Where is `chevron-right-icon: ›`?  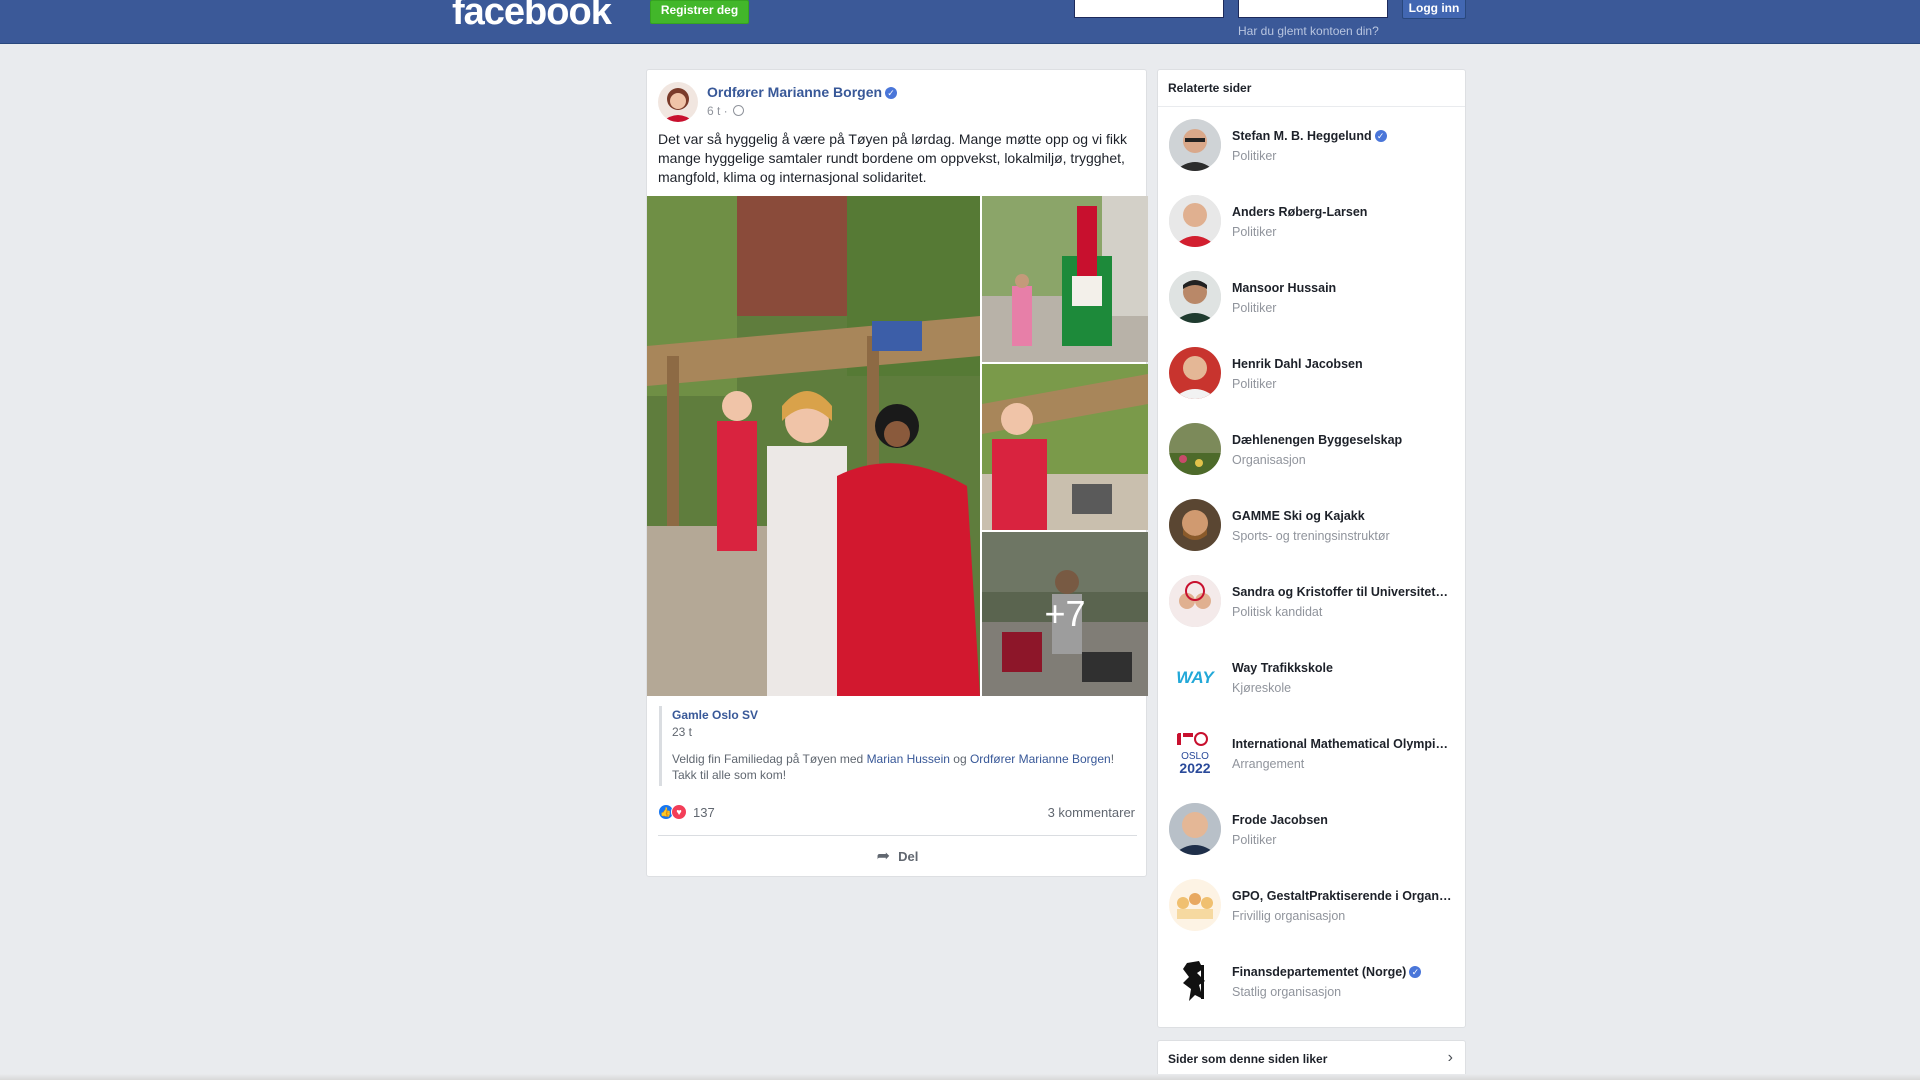
chevron-right-icon: › is located at coordinates (1450, 1058).